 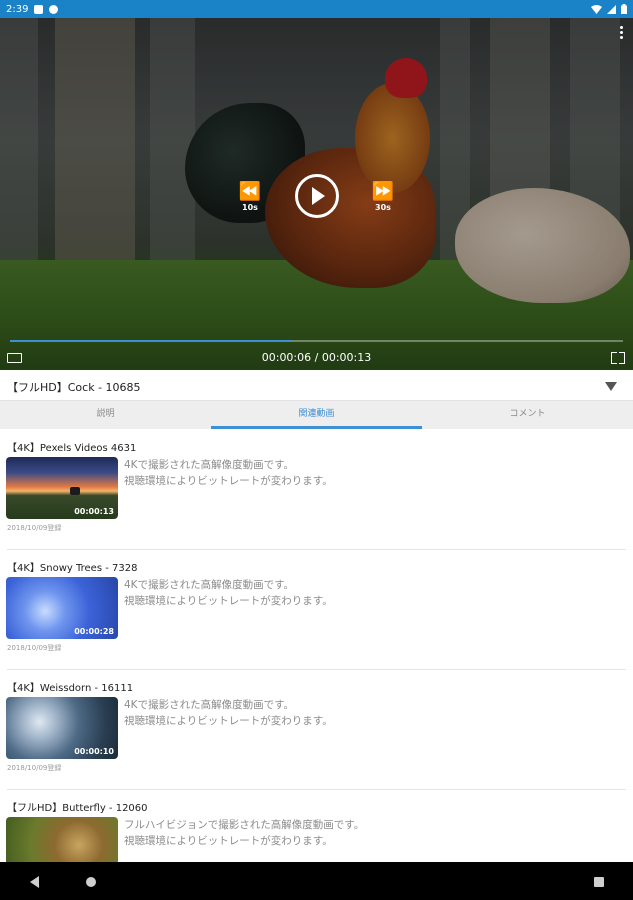 I want to click on recents-icon, so click(x=599, y=882).